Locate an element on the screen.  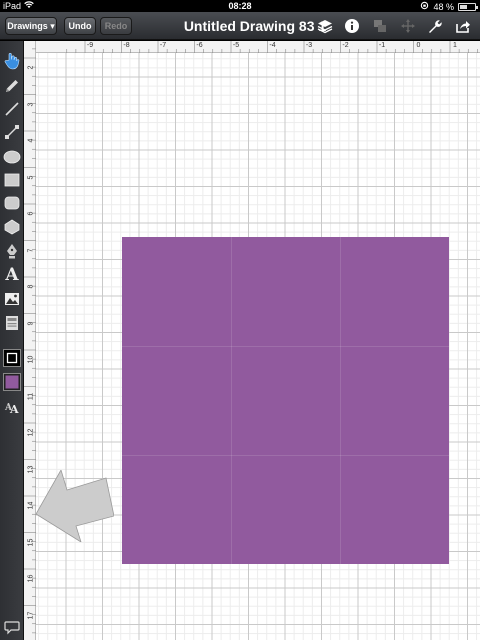
move-icon is located at coordinates (408, 26).